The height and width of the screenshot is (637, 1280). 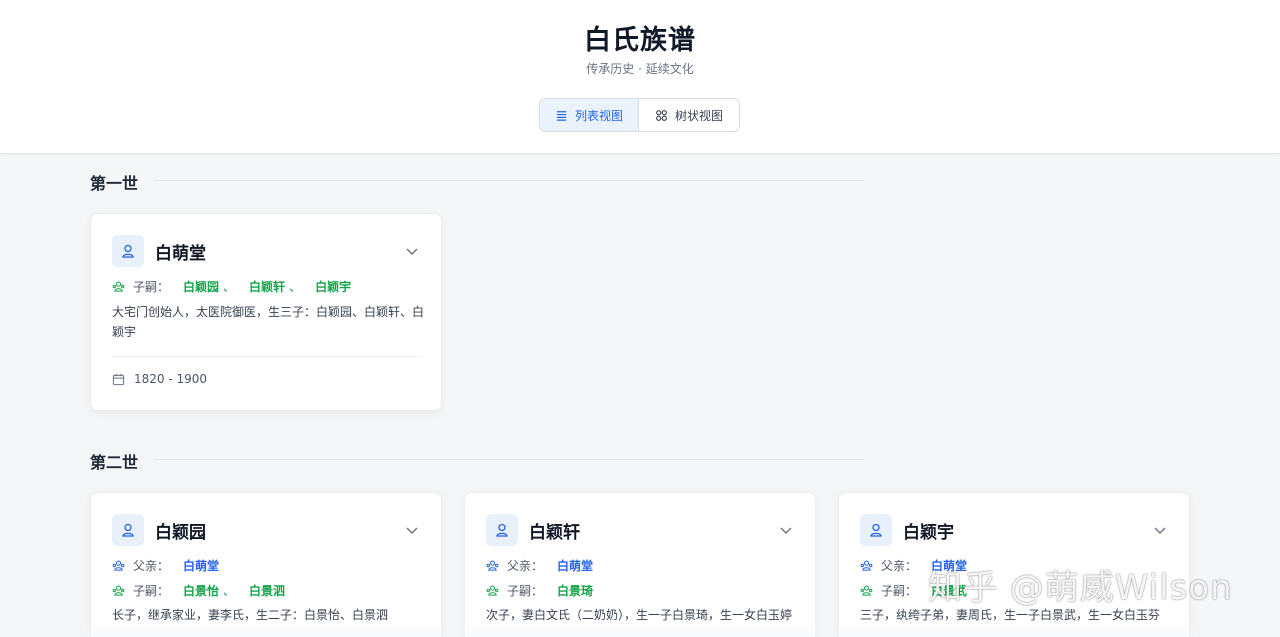 I want to click on tree-view-button: 树状视图, so click(x=689, y=115).